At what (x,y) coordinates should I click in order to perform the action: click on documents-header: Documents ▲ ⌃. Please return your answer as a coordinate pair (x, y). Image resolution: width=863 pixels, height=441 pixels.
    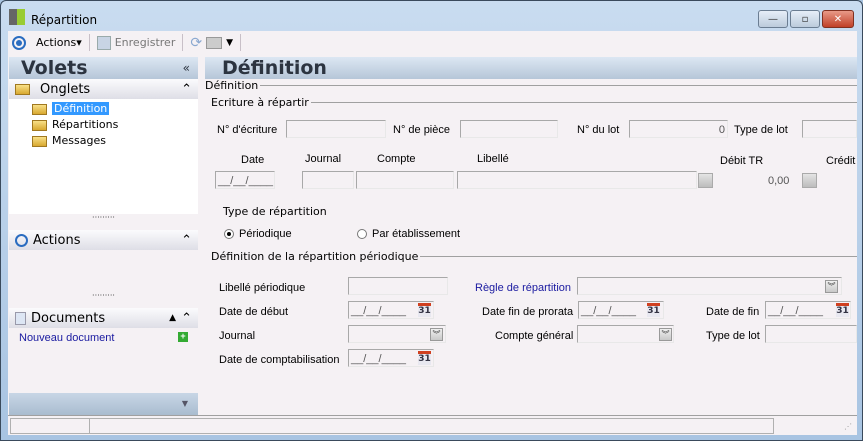
    Looking at the image, I should click on (103, 318).